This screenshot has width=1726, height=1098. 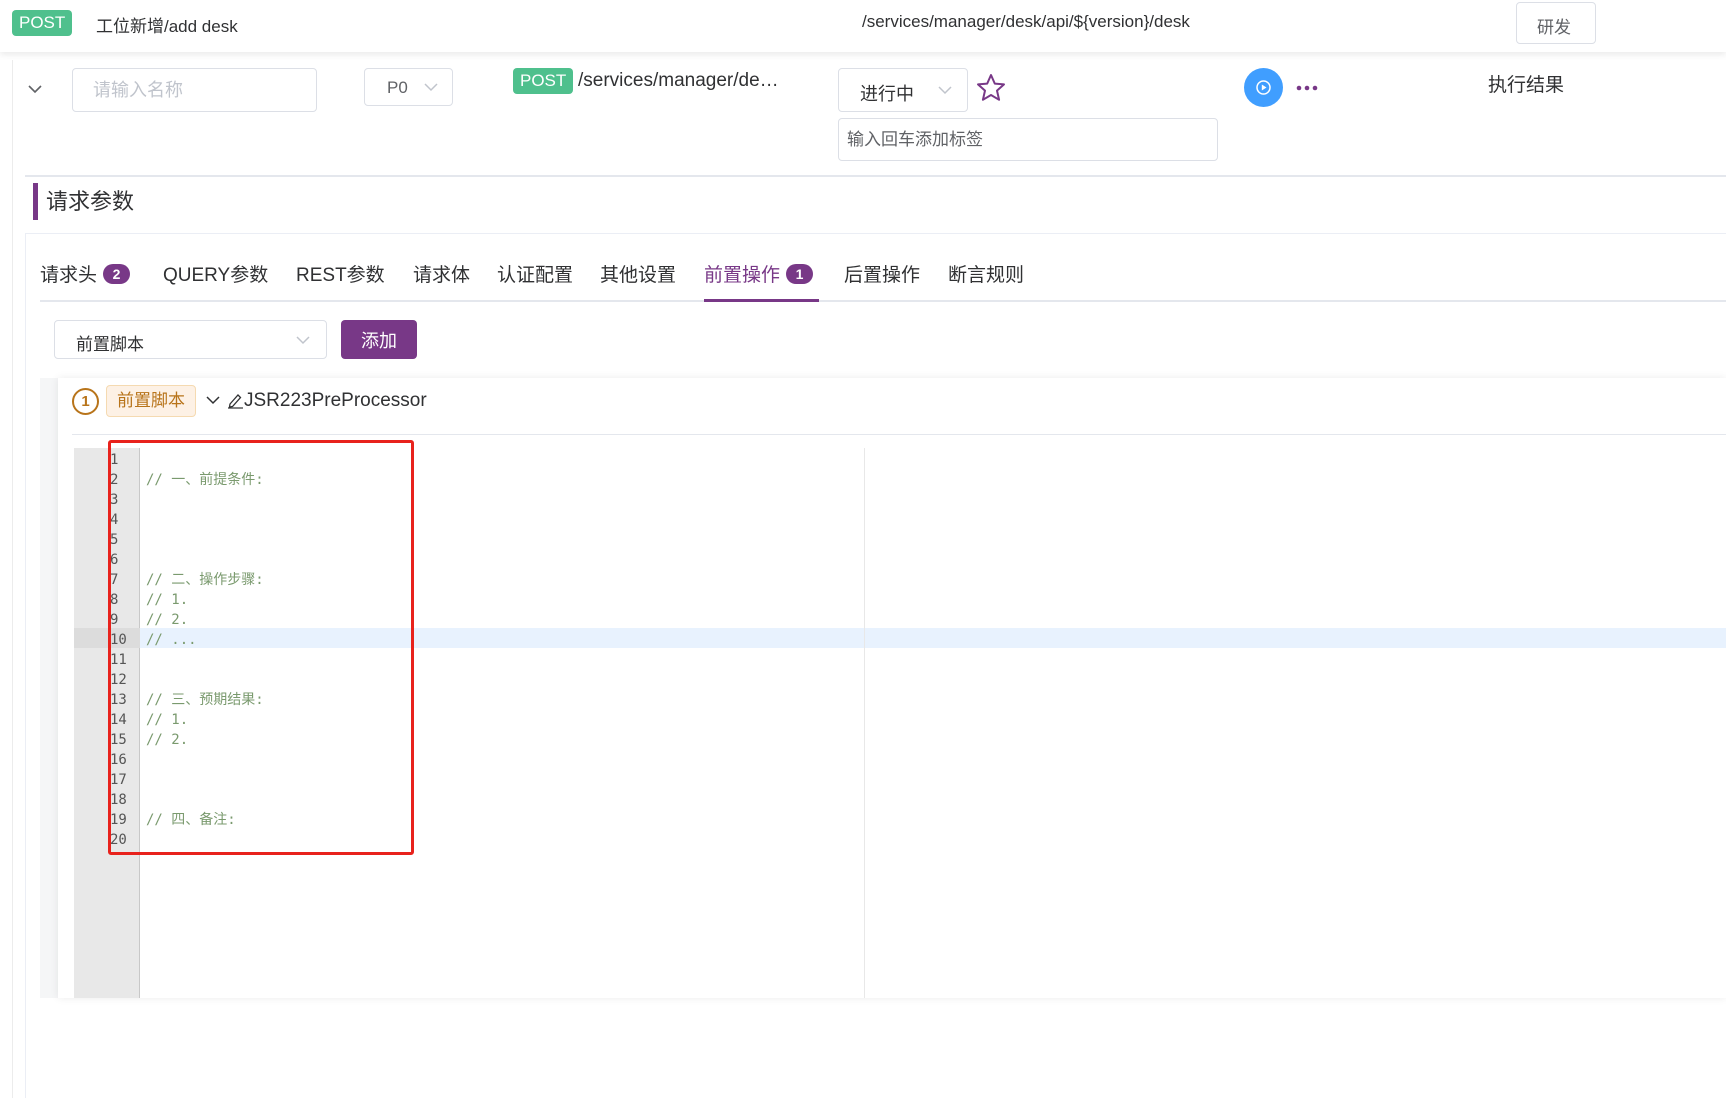 I want to click on tabs-divider, so click(x=883, y=301).